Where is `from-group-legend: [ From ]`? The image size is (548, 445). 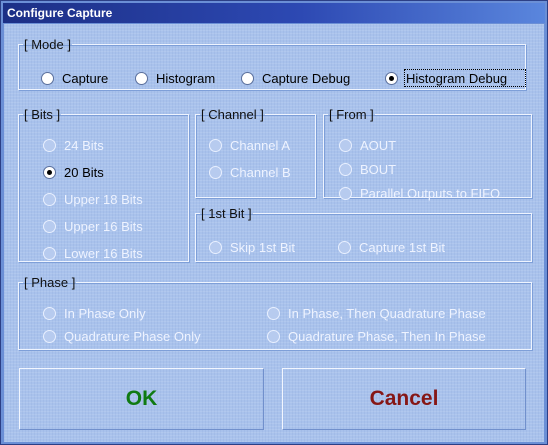
from-group-legend: [ From ] is located at coordinates (351, 114).